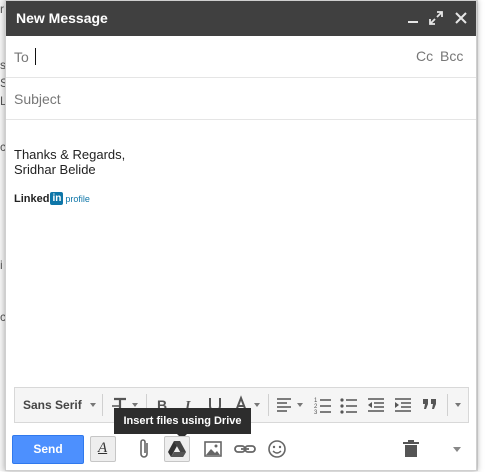 The height and width of the screenshot is (472, 487). Describe the element at coordinates (324, 405) in the screenshot. I see `numbered-list-icon: 1 2 3` at that location.